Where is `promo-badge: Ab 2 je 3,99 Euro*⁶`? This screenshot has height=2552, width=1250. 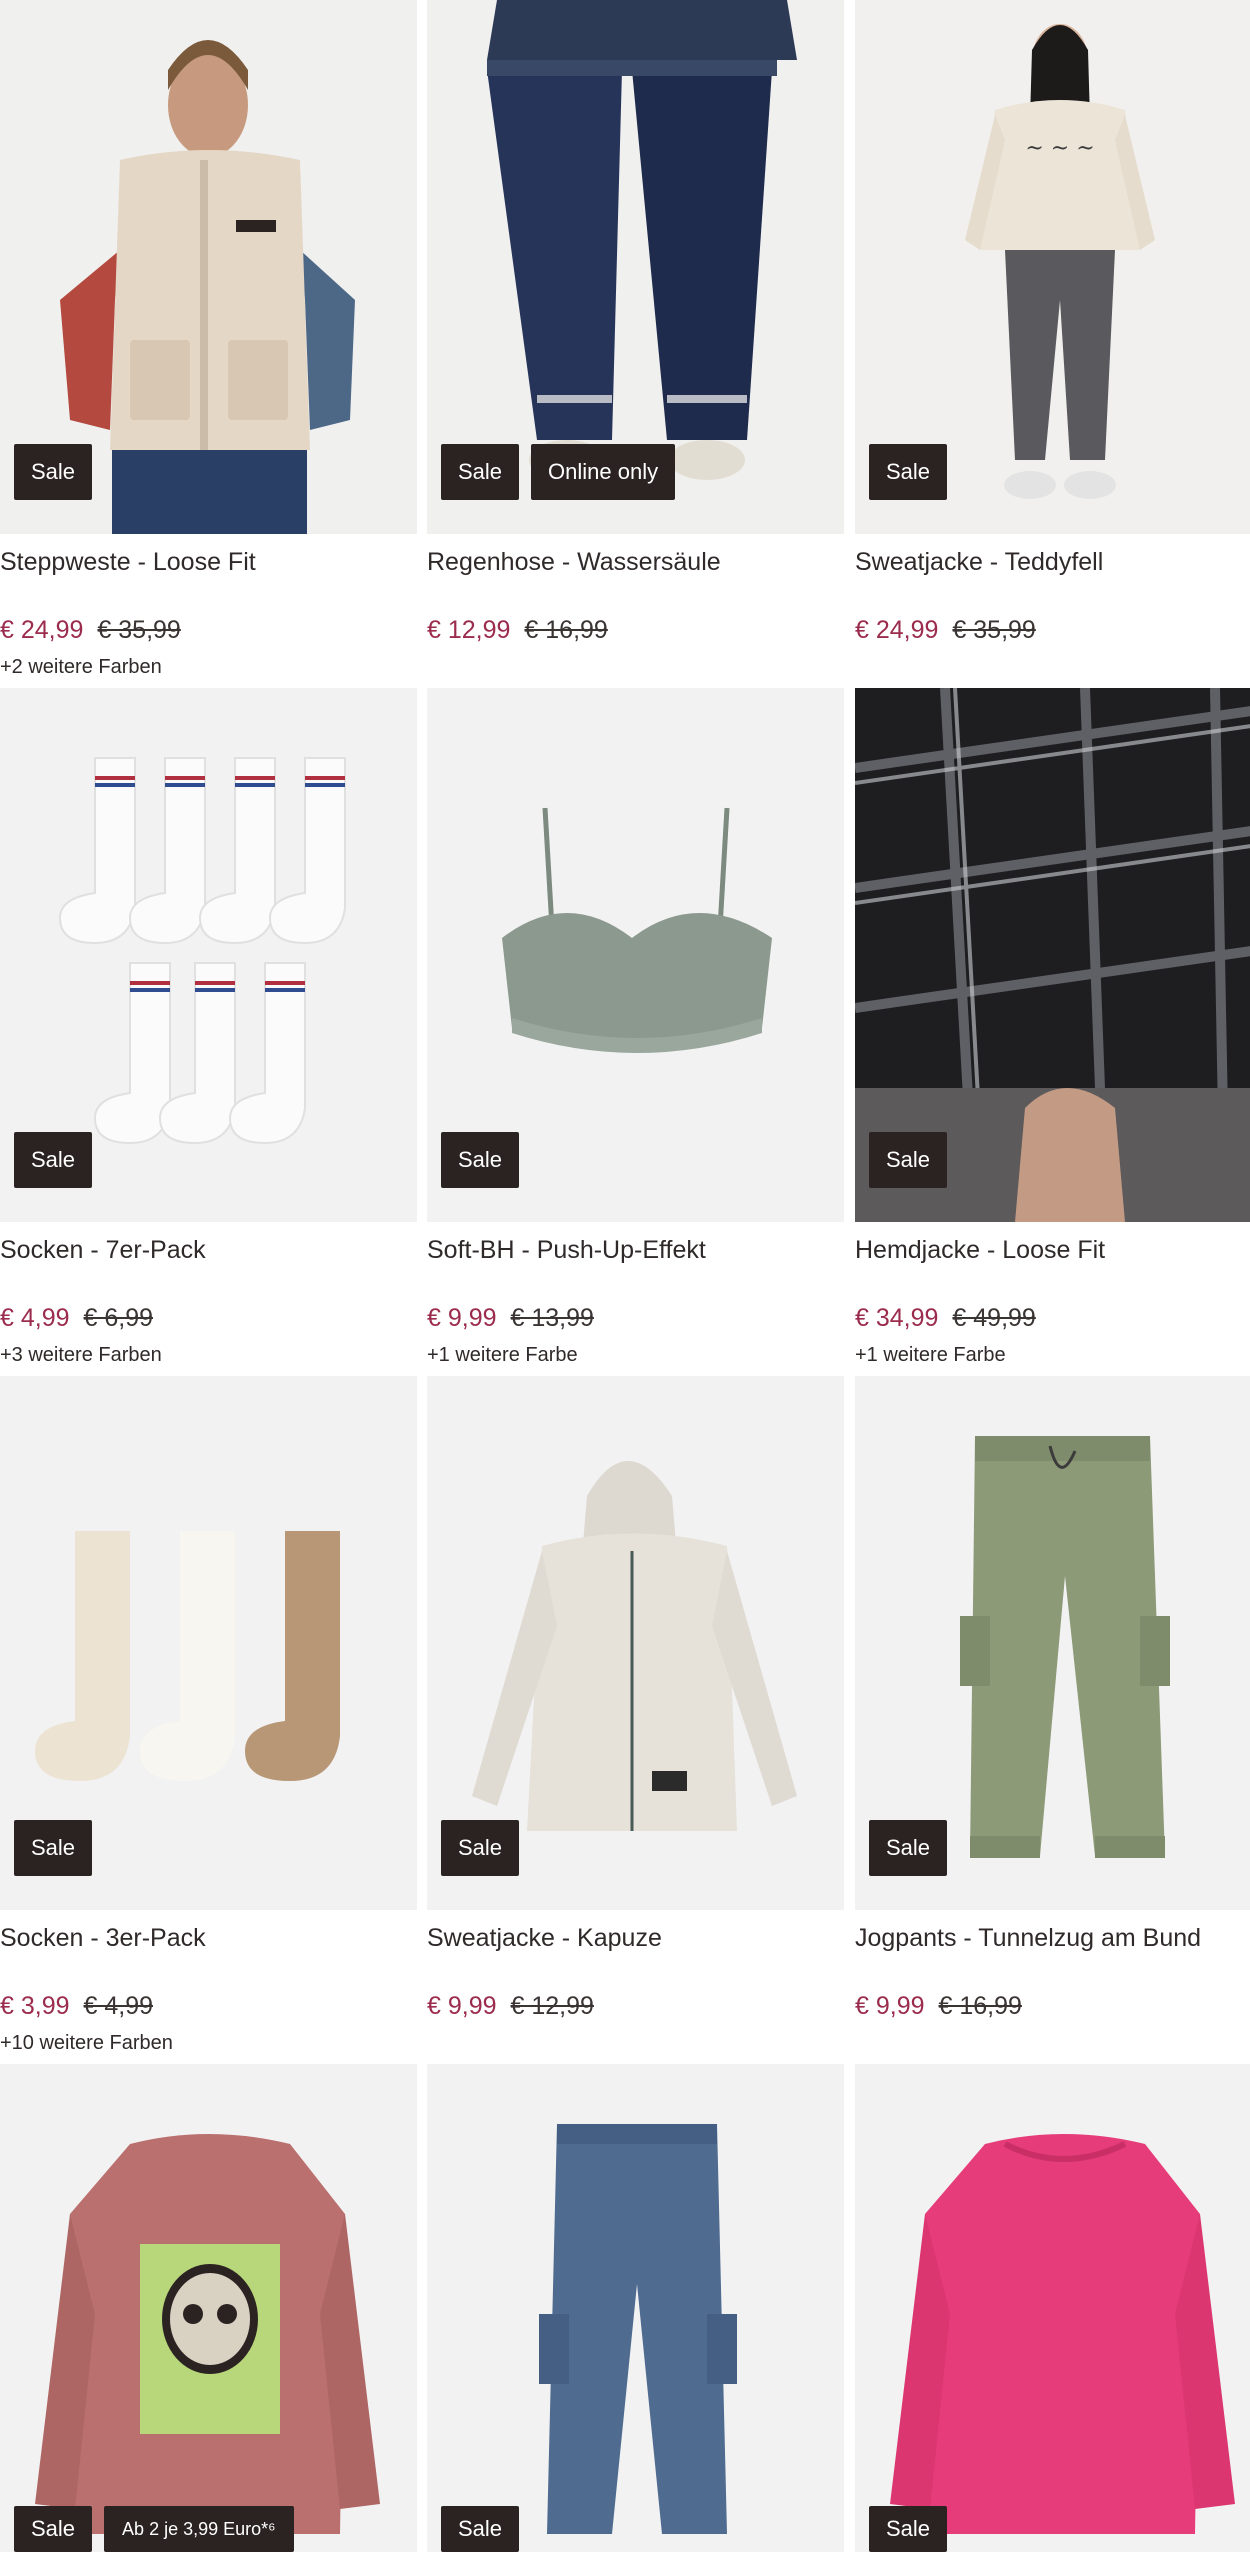 promo-badge: Ab 2 je 3,99 Euro*⁶ is located at coordinates (199, 2529).